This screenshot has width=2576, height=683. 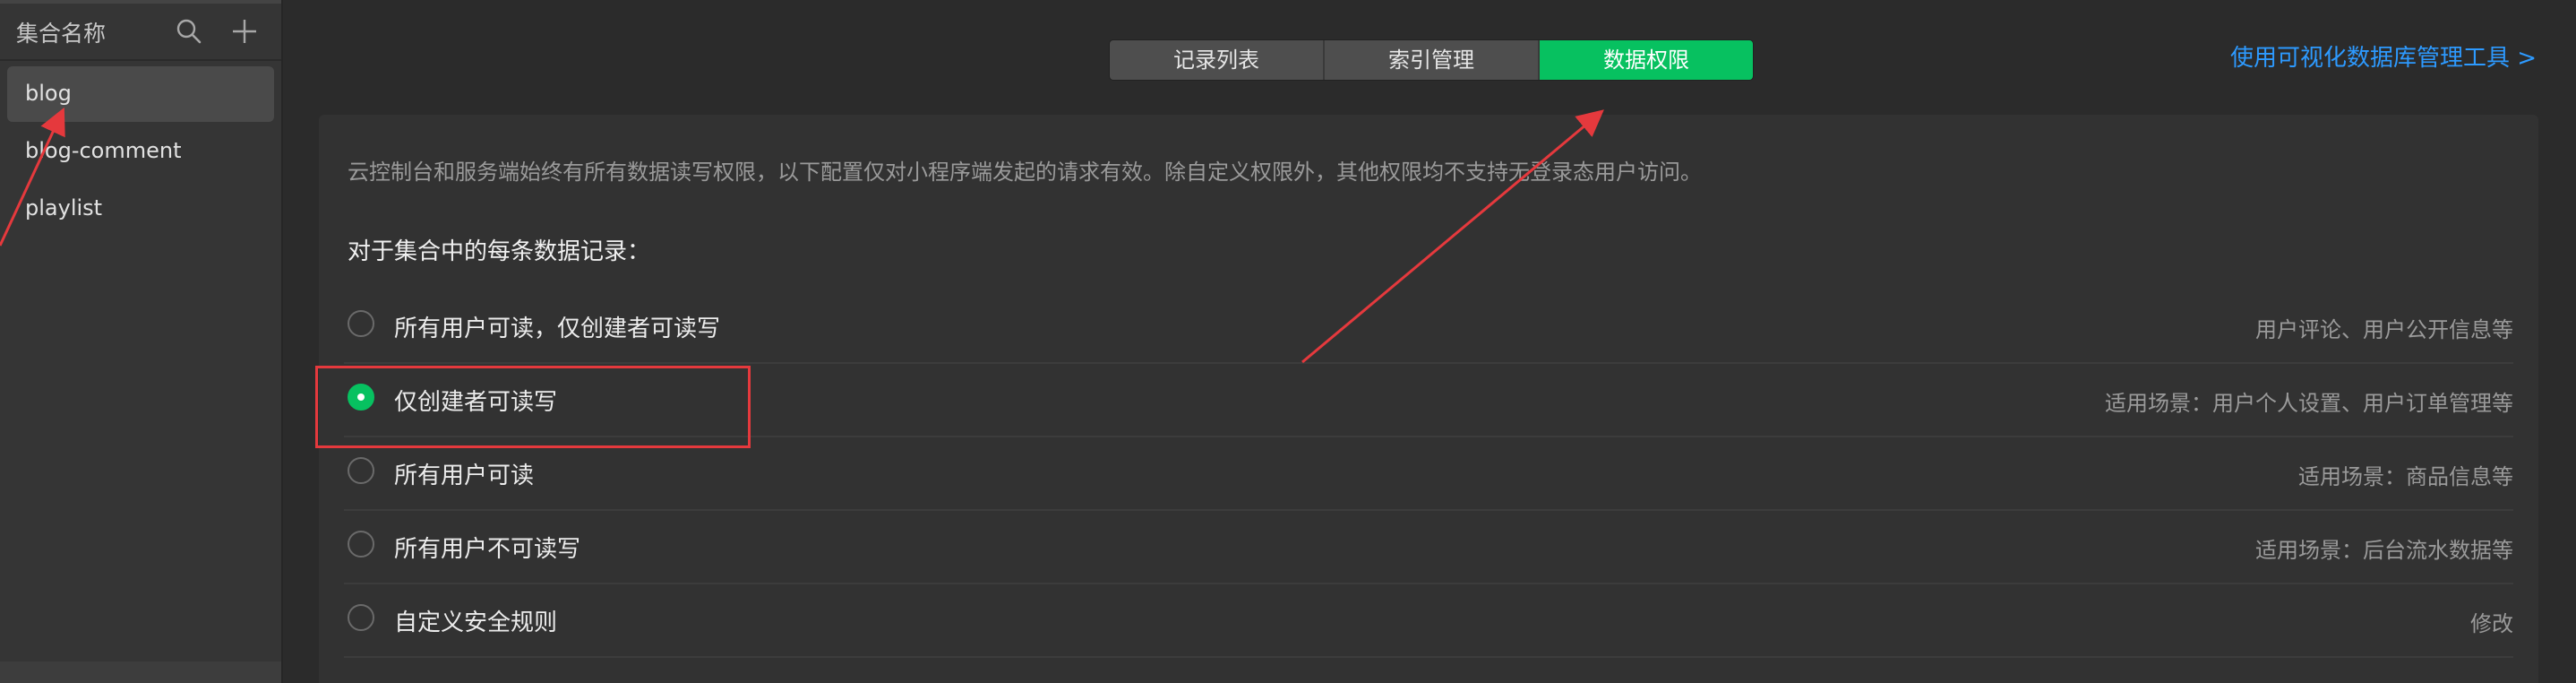 What do you see at coordinates (61, 34) in the screenshot?
I see `sidebar-title: 集合名称` at bounding box center [61, 34].